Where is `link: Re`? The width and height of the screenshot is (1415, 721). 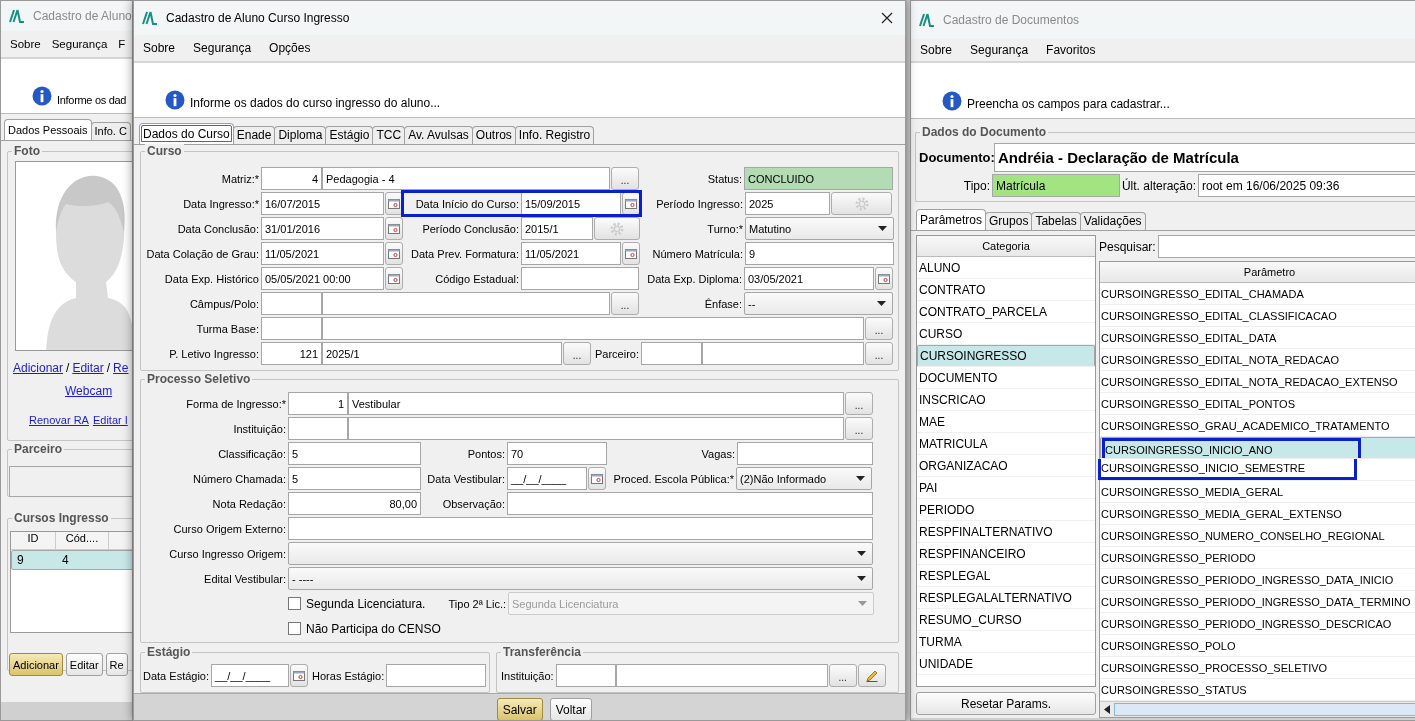 link: Re is located at coordinates (121, 368).